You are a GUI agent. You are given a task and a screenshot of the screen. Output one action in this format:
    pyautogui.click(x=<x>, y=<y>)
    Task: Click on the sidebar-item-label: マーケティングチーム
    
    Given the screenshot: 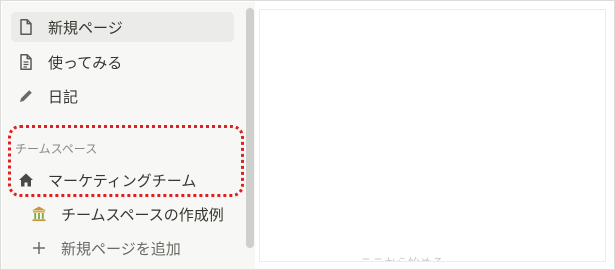 What is the action you would take?
    pyautogui.click(x=122, y=180)
    